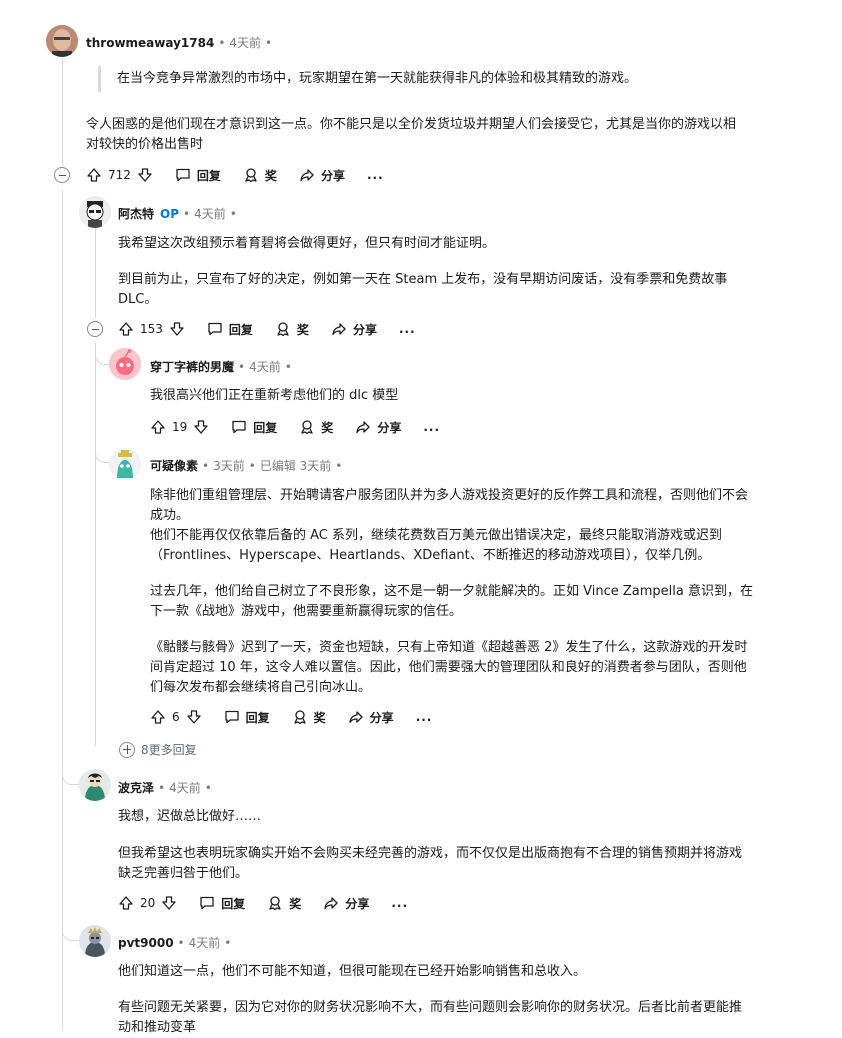 This screenshot has height=1038, width=842. What do you see at coordinates (175, 942) in the screenshot?
I see `comment-meta: pvt9000 • 4天前 •` at bounding box center [175, 942].